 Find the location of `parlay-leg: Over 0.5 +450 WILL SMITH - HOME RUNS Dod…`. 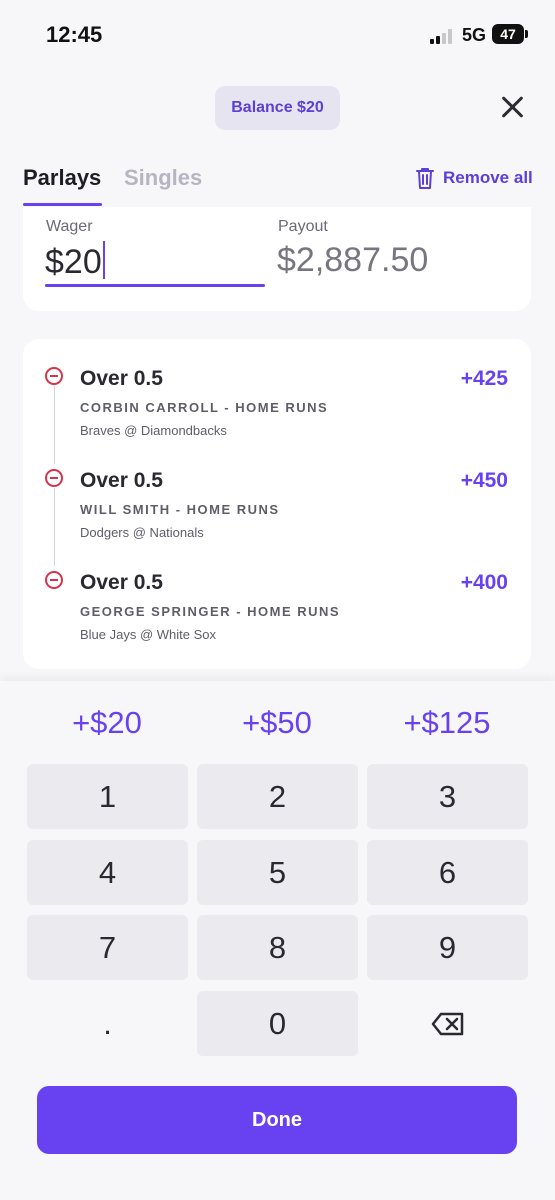

parlay-leg: Over 0.5 +450 WILL SMITH - HOME RUNS Dod… is located at coordinates (277, 491).